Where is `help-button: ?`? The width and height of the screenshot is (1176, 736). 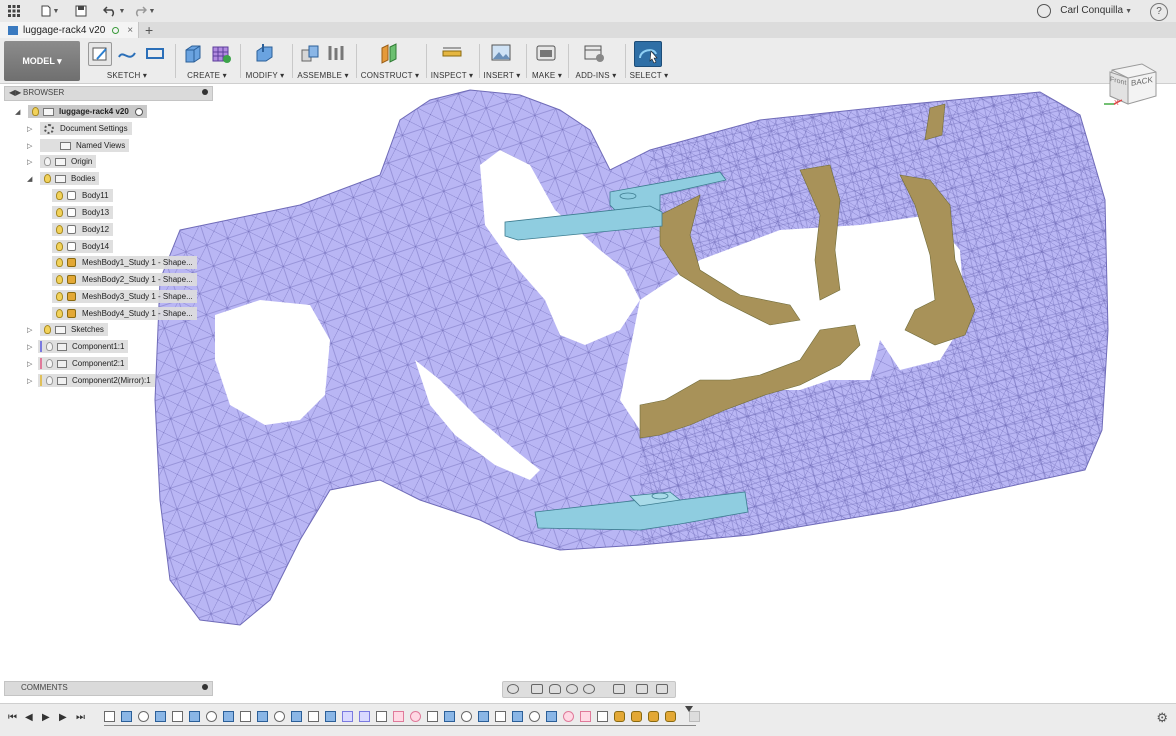
help-button: ? is located at coordinates (1159, 12).